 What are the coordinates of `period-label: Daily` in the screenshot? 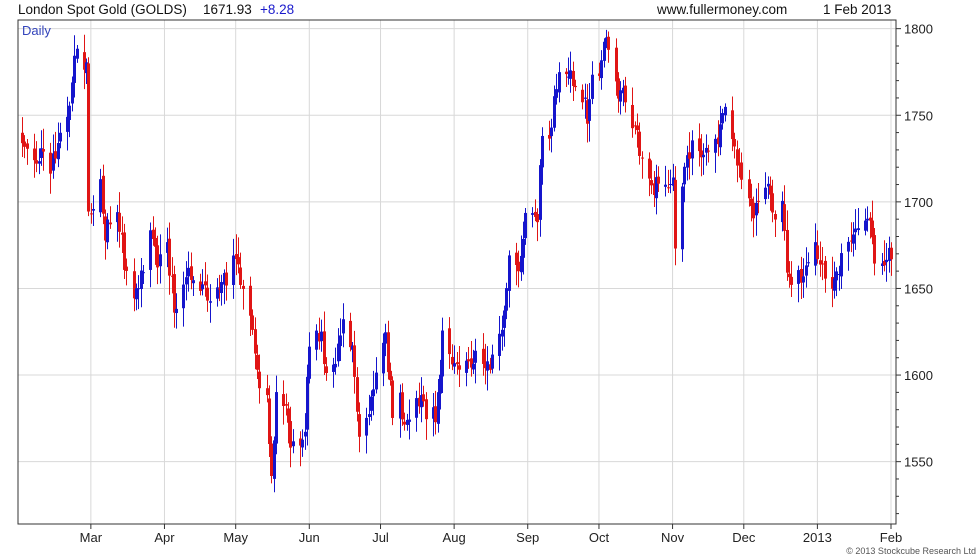 It's located at (36, 30).